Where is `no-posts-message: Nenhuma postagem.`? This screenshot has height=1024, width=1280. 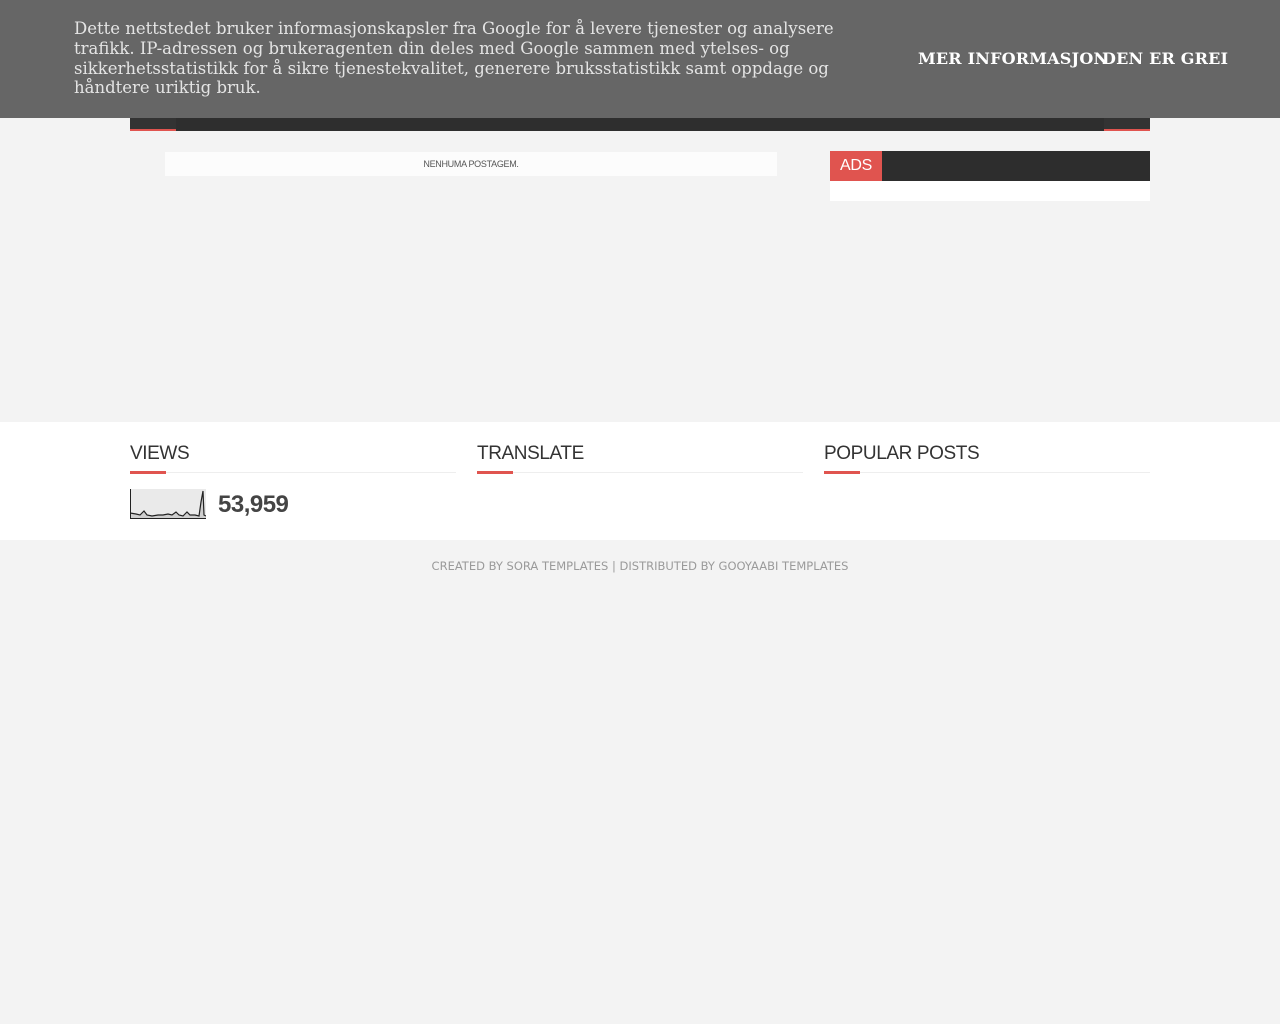 no-posts-message: Nenhuma postagem. is located at coordinates (471, 164).